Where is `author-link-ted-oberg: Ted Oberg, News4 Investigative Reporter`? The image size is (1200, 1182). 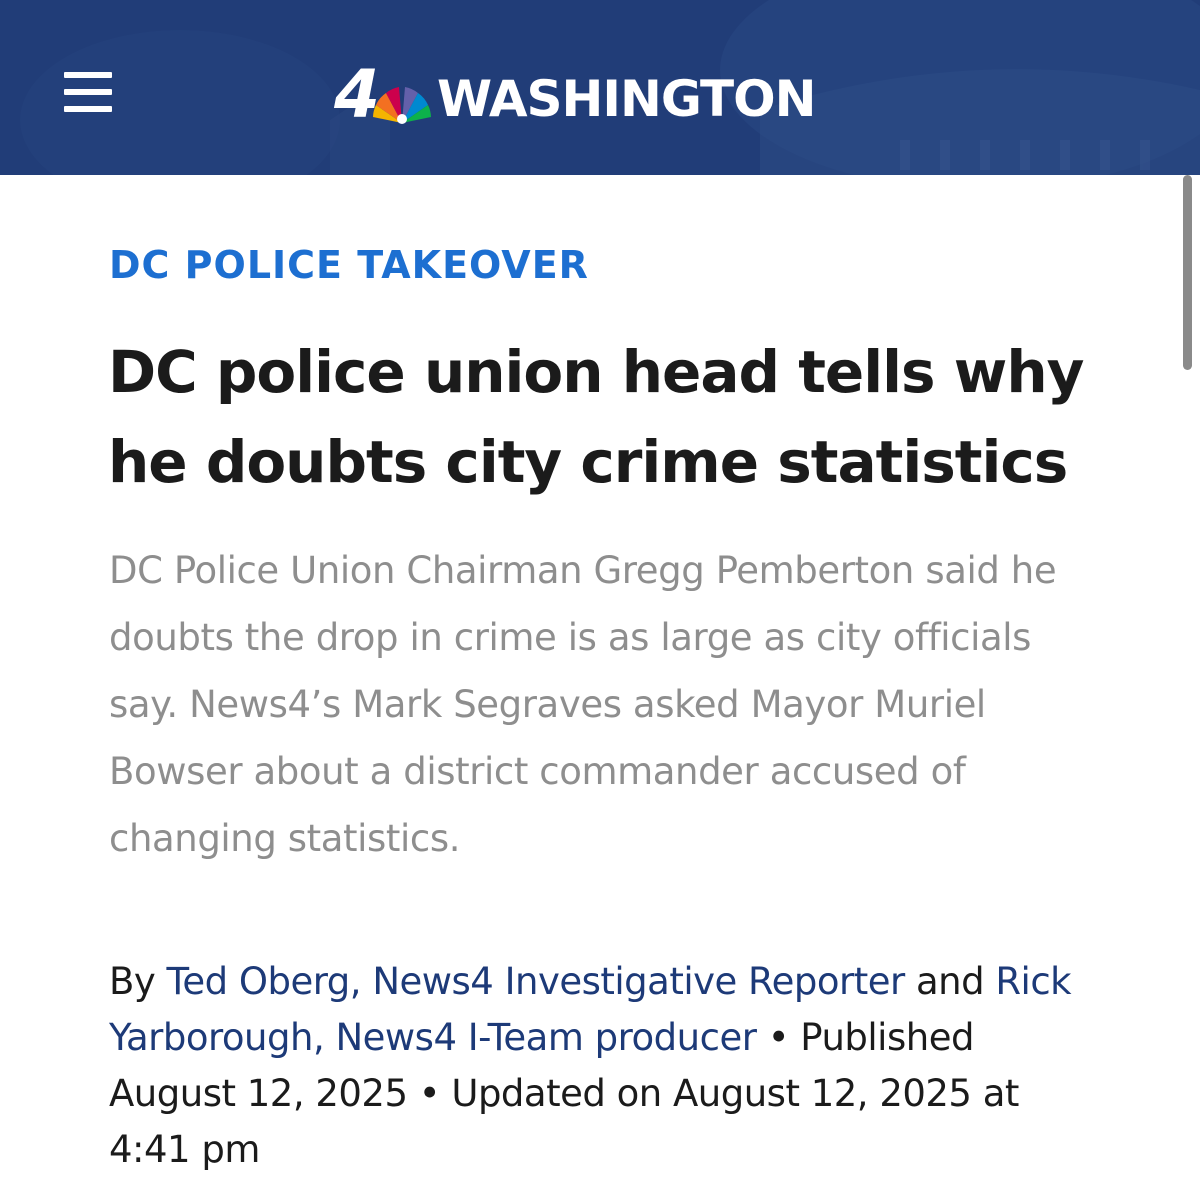
author-link-ted-oberg: Ted Oberg, News4 Investigative Reporter is located at coordinates (536, 981).